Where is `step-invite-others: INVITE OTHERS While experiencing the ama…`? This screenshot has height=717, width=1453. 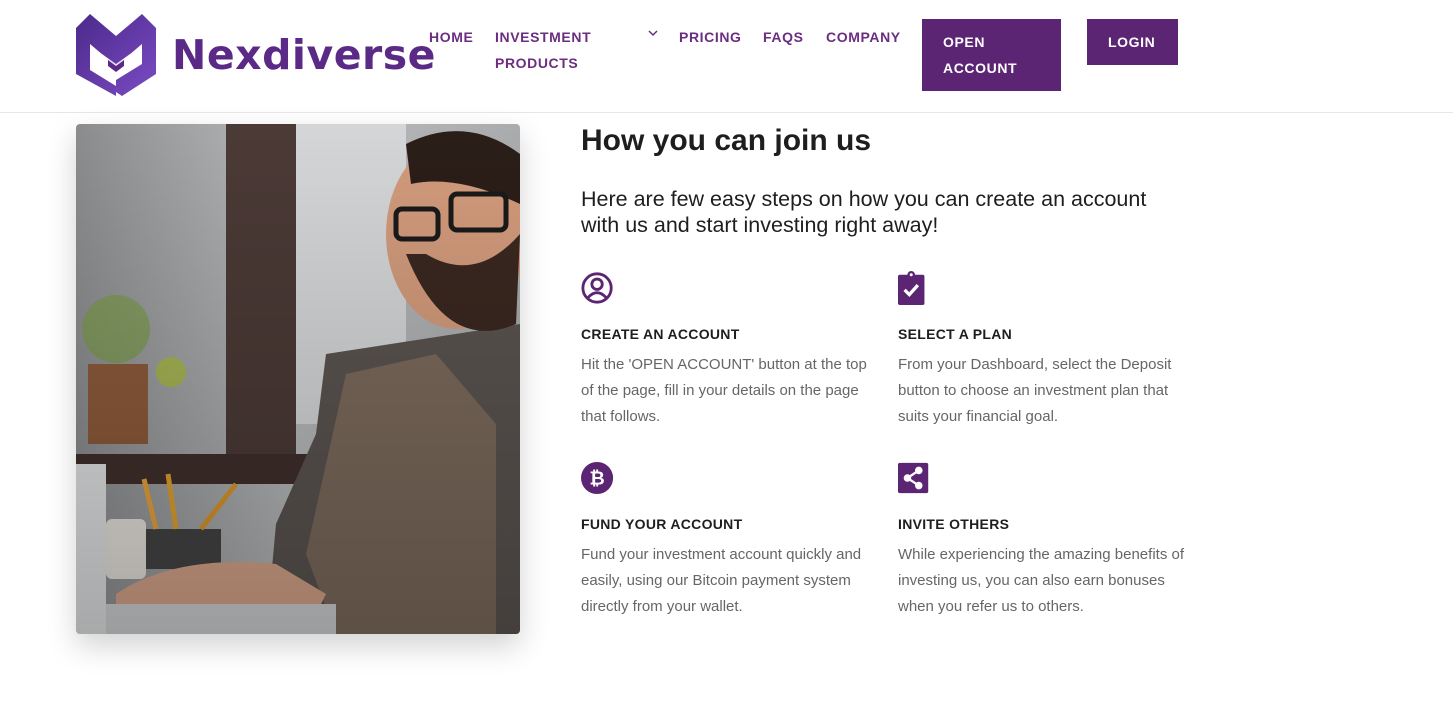
step-invite-others: INVITE OTHERS While experiencing the ama… is located at coordinates (1045, 540).